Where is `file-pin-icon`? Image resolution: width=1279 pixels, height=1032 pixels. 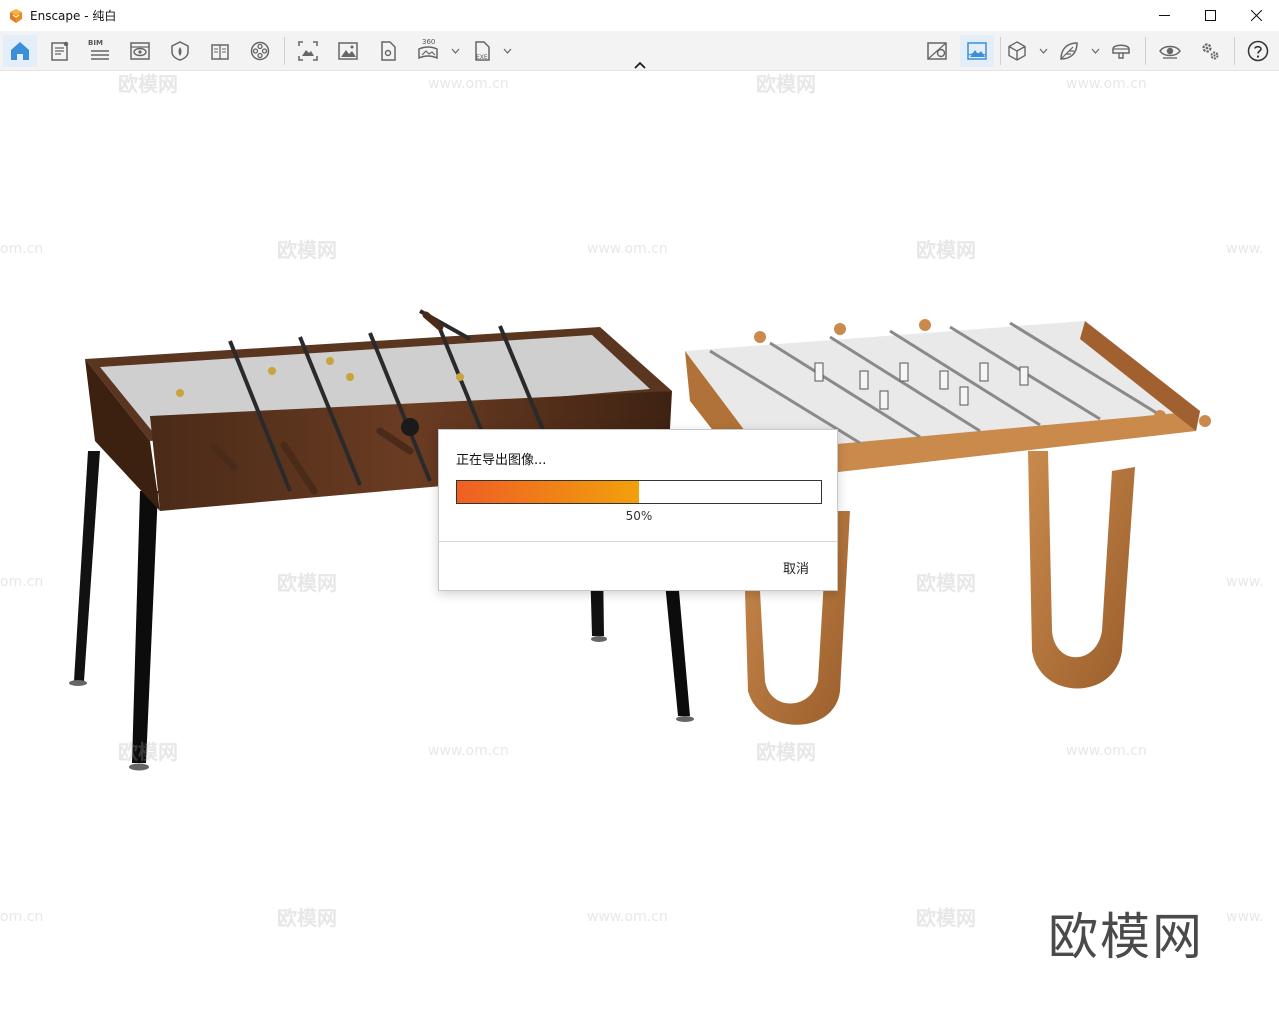
file-pin-icon is located at coordinates (388, 51).